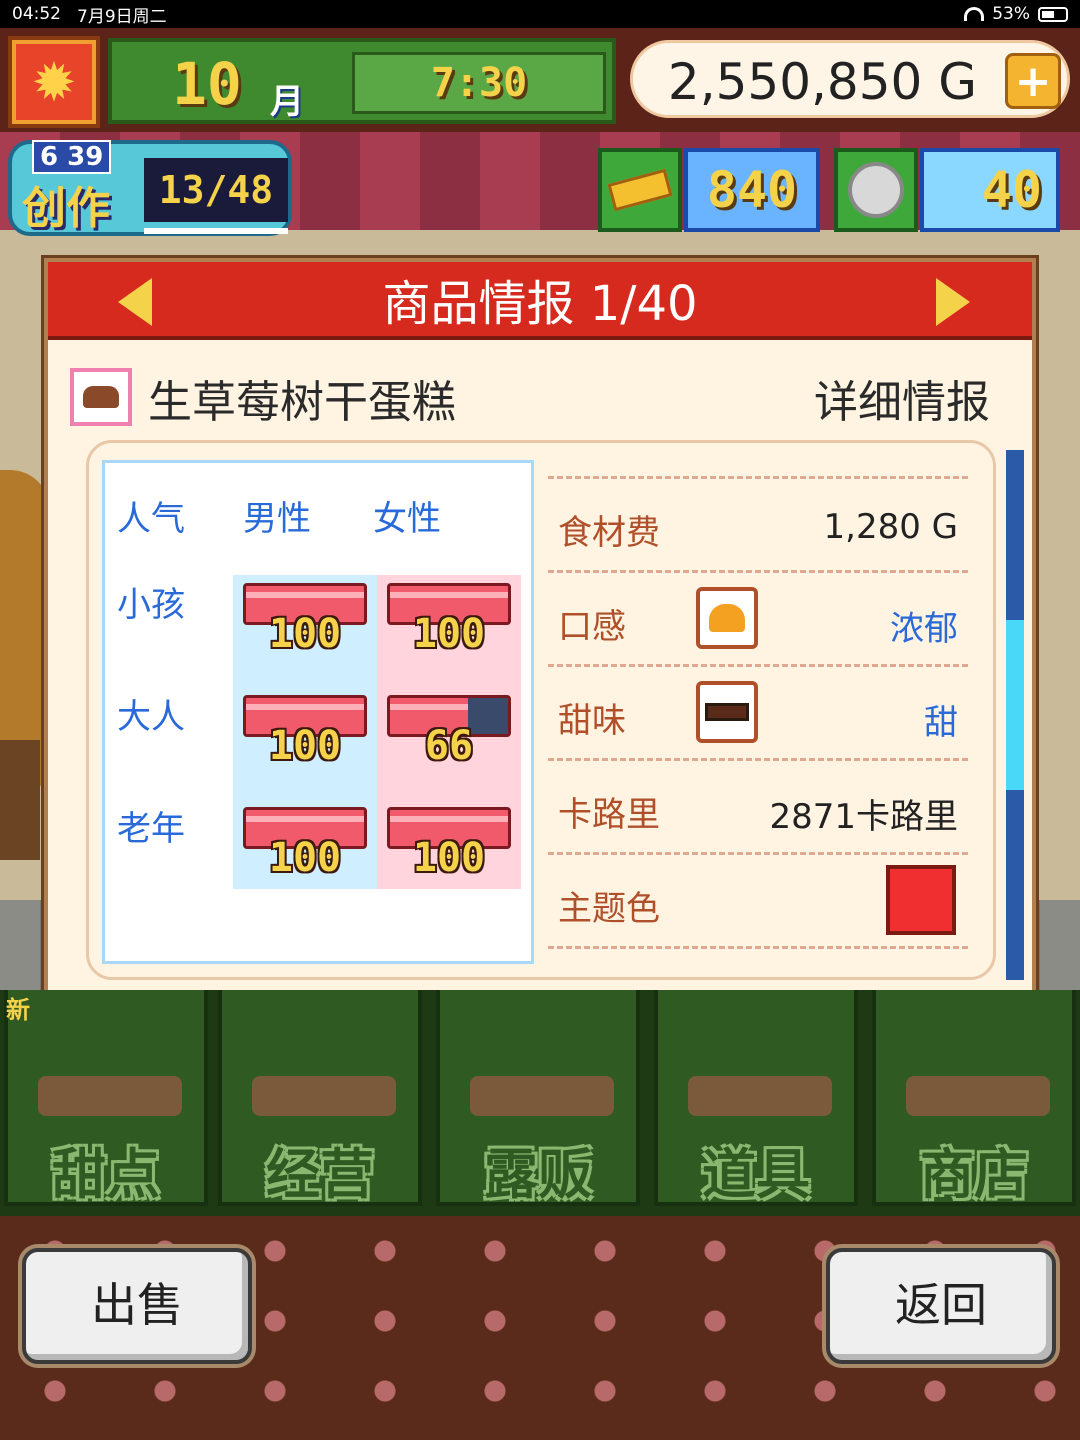  I want to click on senior-female-value: 100, so click(449, 858).